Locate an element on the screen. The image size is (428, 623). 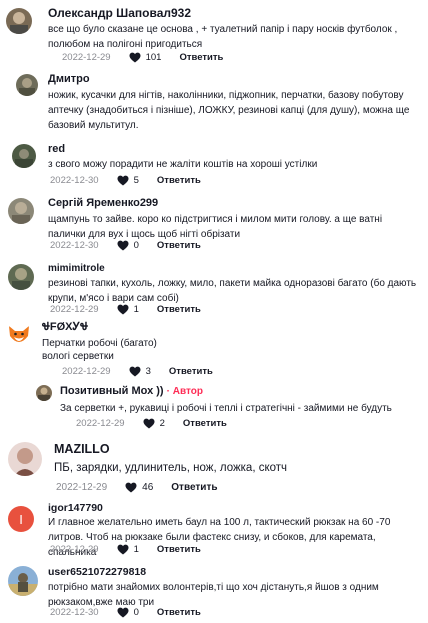
like-count: 46 is located at coordinates (148, 487).